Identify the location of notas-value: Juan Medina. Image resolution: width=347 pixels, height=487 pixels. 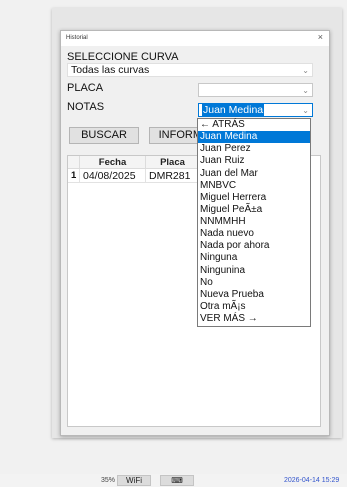
(233, 110).